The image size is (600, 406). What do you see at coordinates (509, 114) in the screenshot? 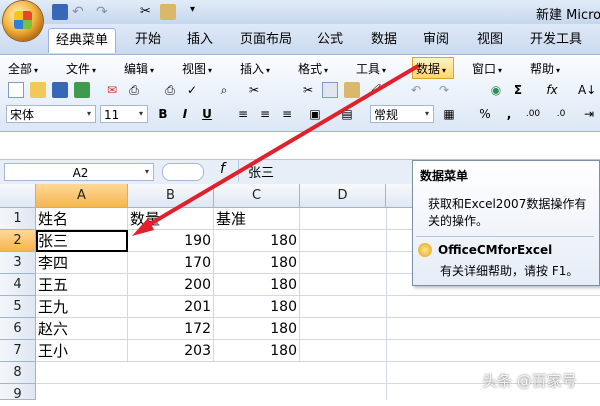
I see `comma-button: ,` at bounding box center [509, 114].